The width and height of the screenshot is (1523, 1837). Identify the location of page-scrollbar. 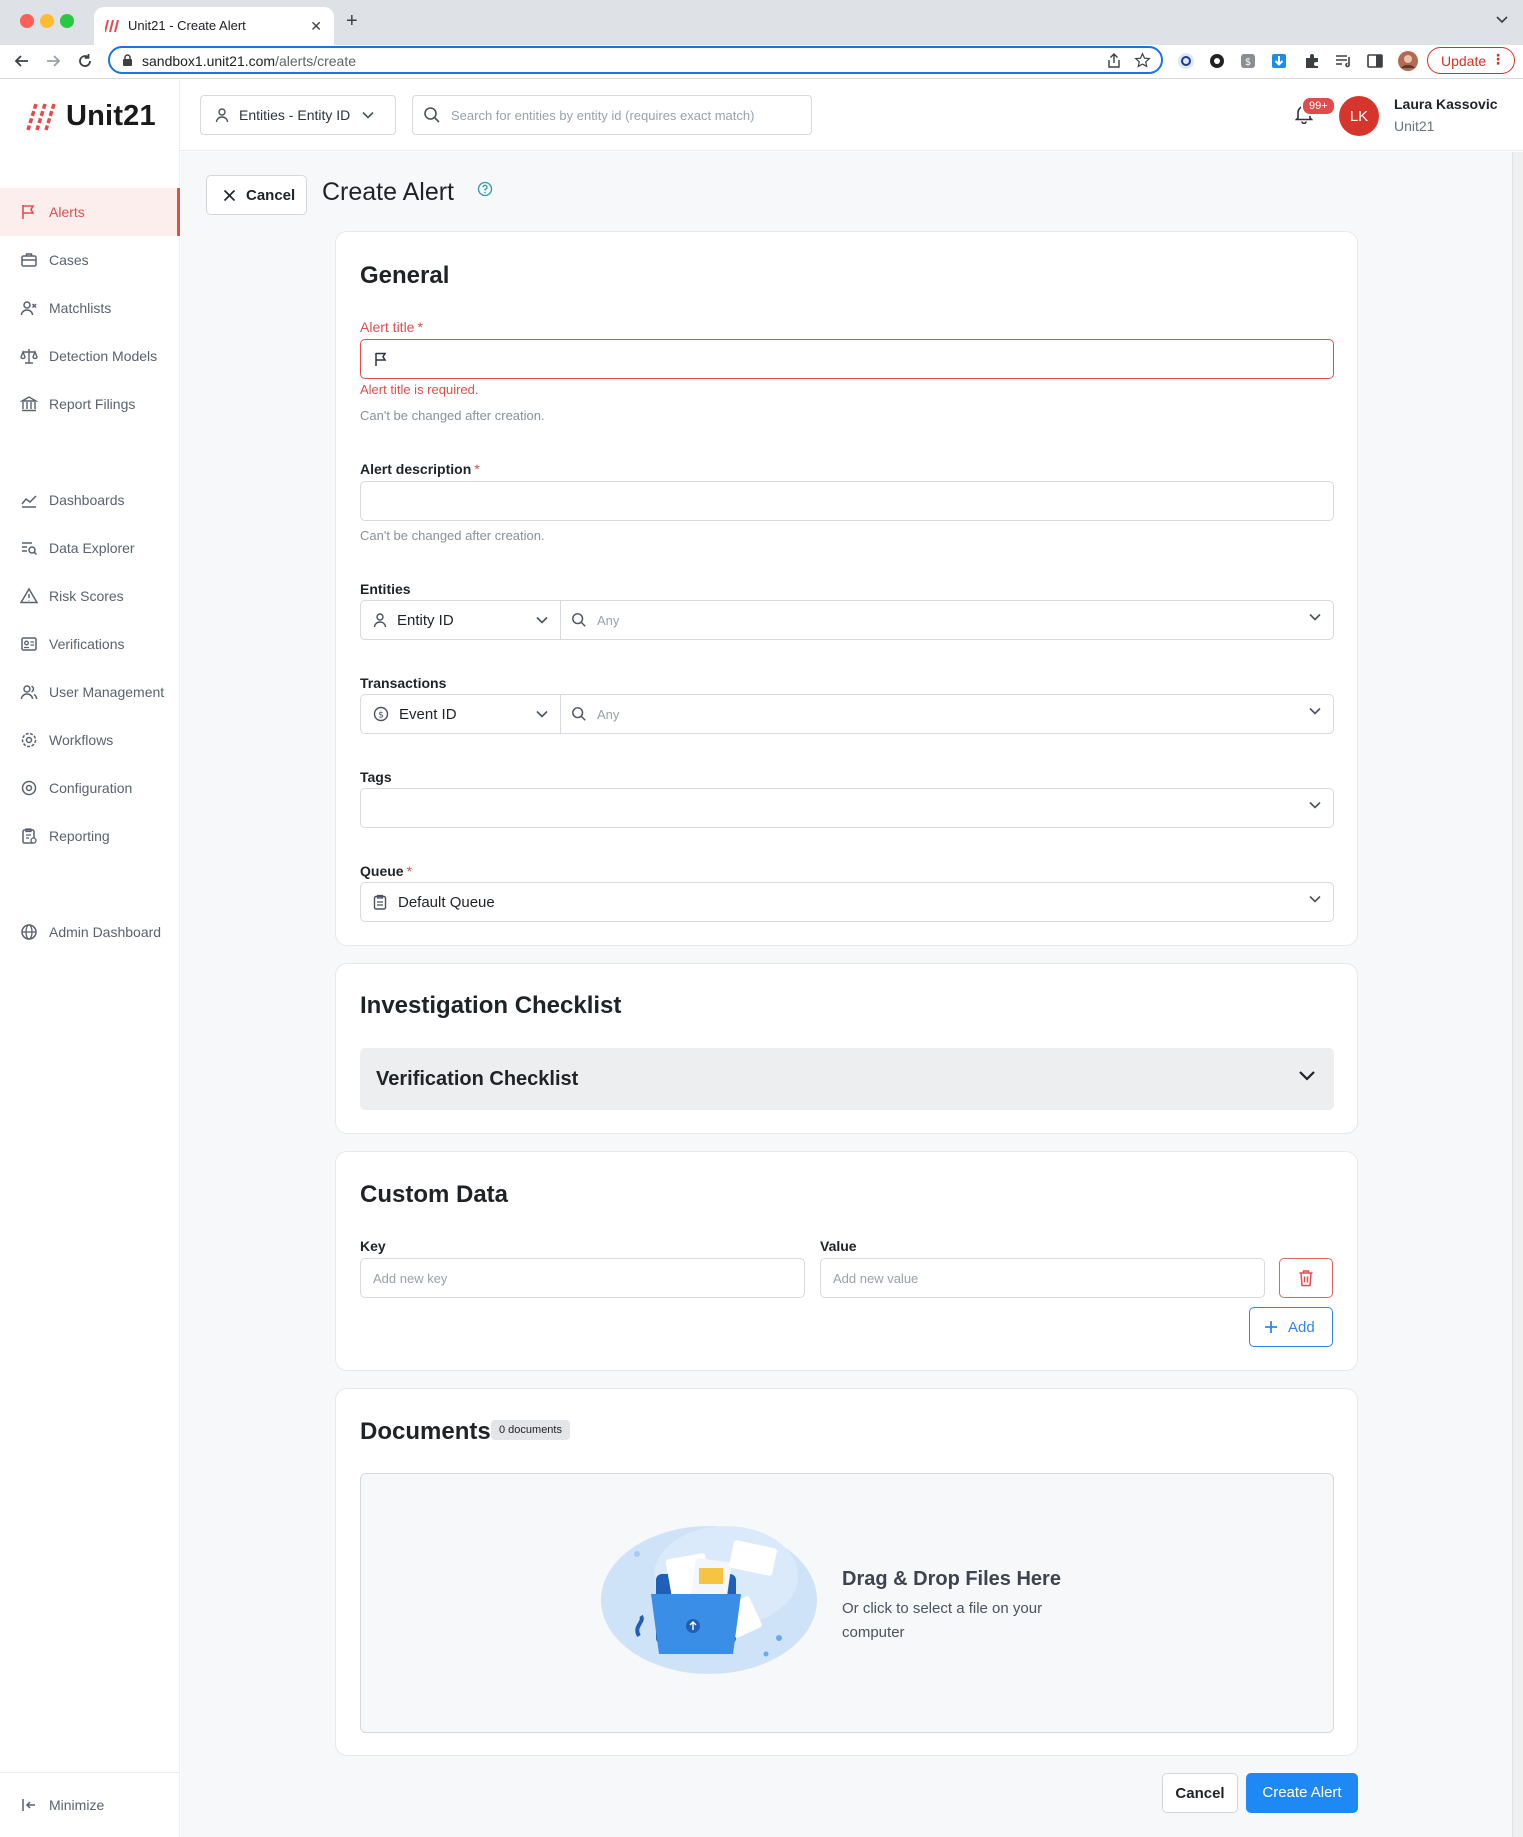
(1517, 994).